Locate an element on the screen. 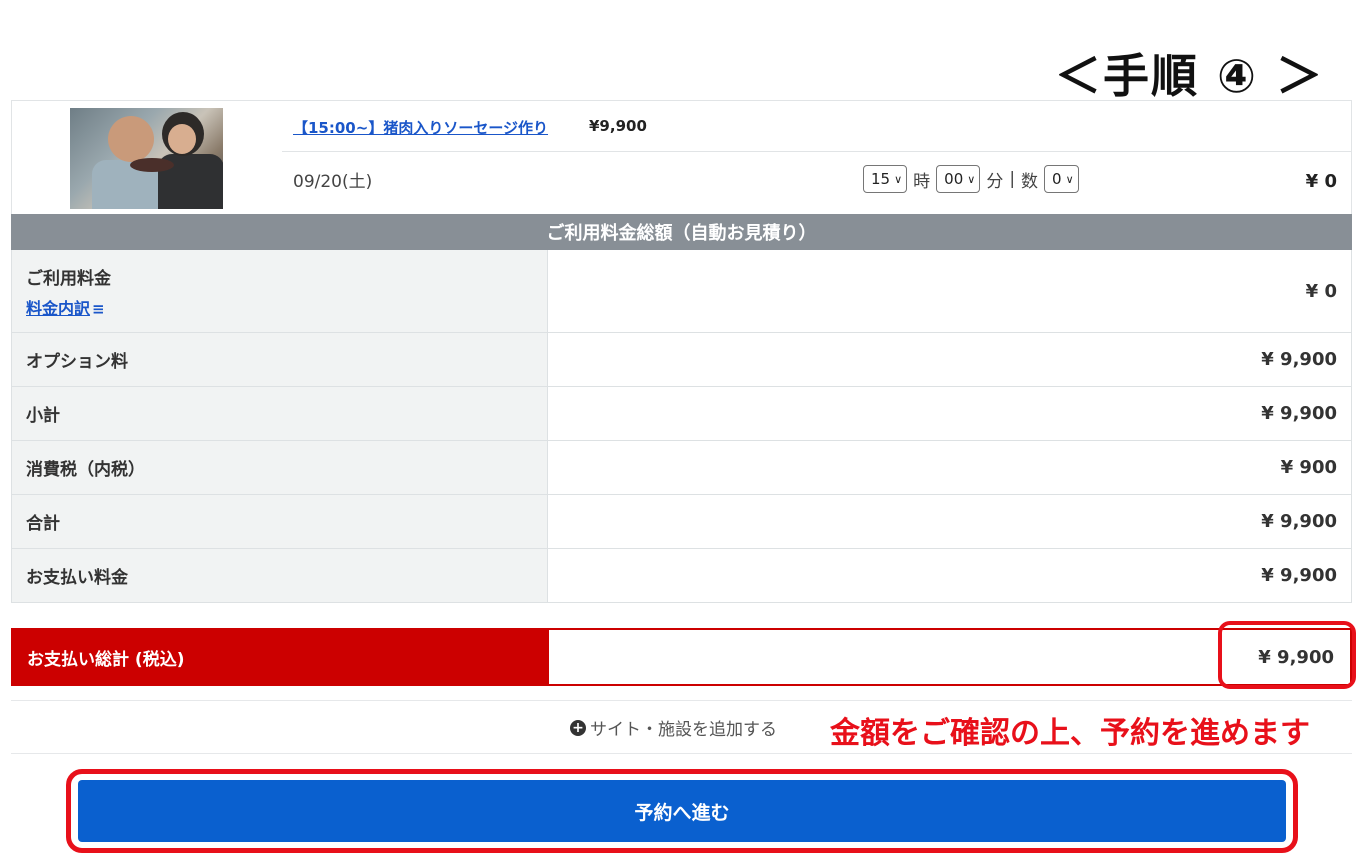 The image size is (1366, 863). add-site-label: サイト・施設を追加する is located at coordinates (683, 730).